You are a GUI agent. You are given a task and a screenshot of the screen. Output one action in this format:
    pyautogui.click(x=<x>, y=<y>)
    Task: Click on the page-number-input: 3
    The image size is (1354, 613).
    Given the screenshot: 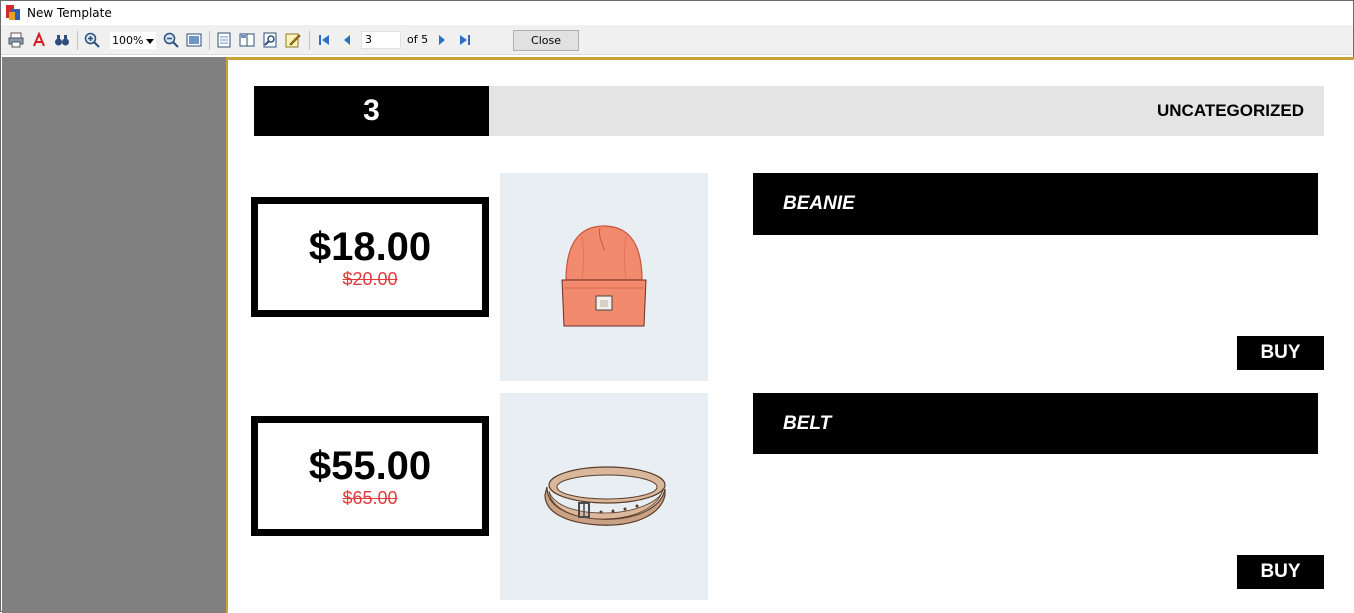 What is the action you would take?
    pyautogui.click(x=381, y=40)
    